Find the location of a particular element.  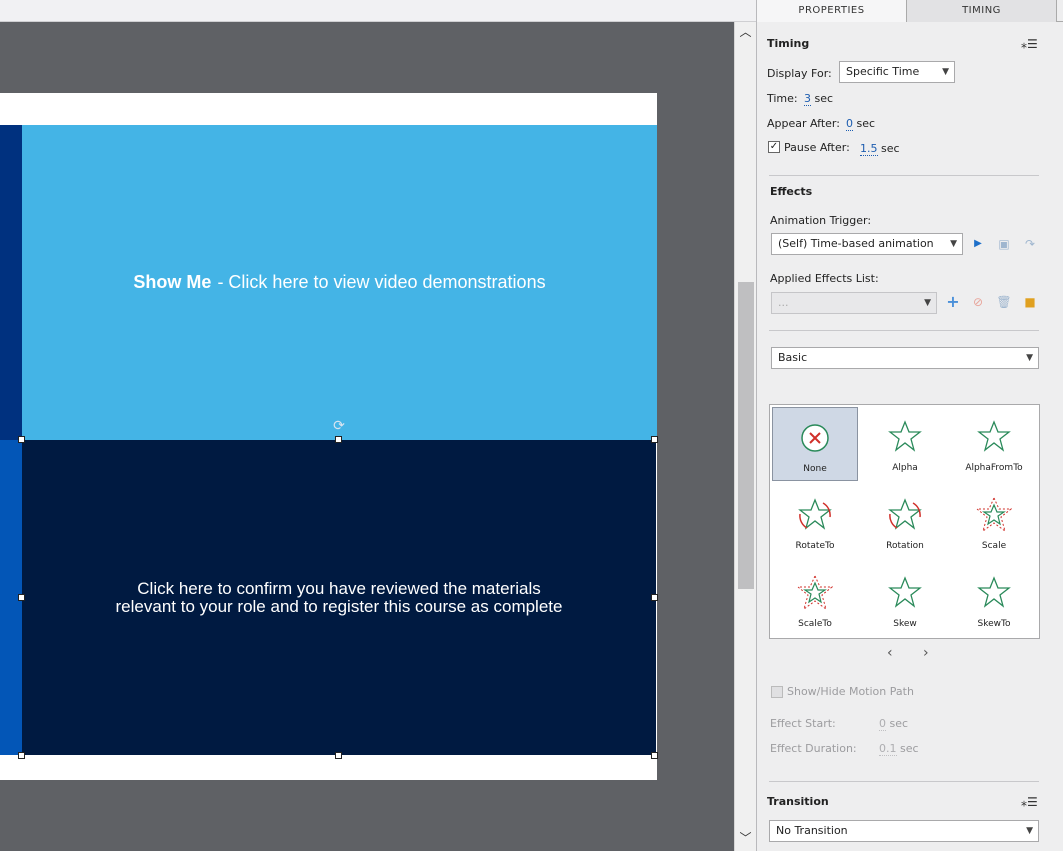

resize-handle-bottom is located at coordinates (338, 755).